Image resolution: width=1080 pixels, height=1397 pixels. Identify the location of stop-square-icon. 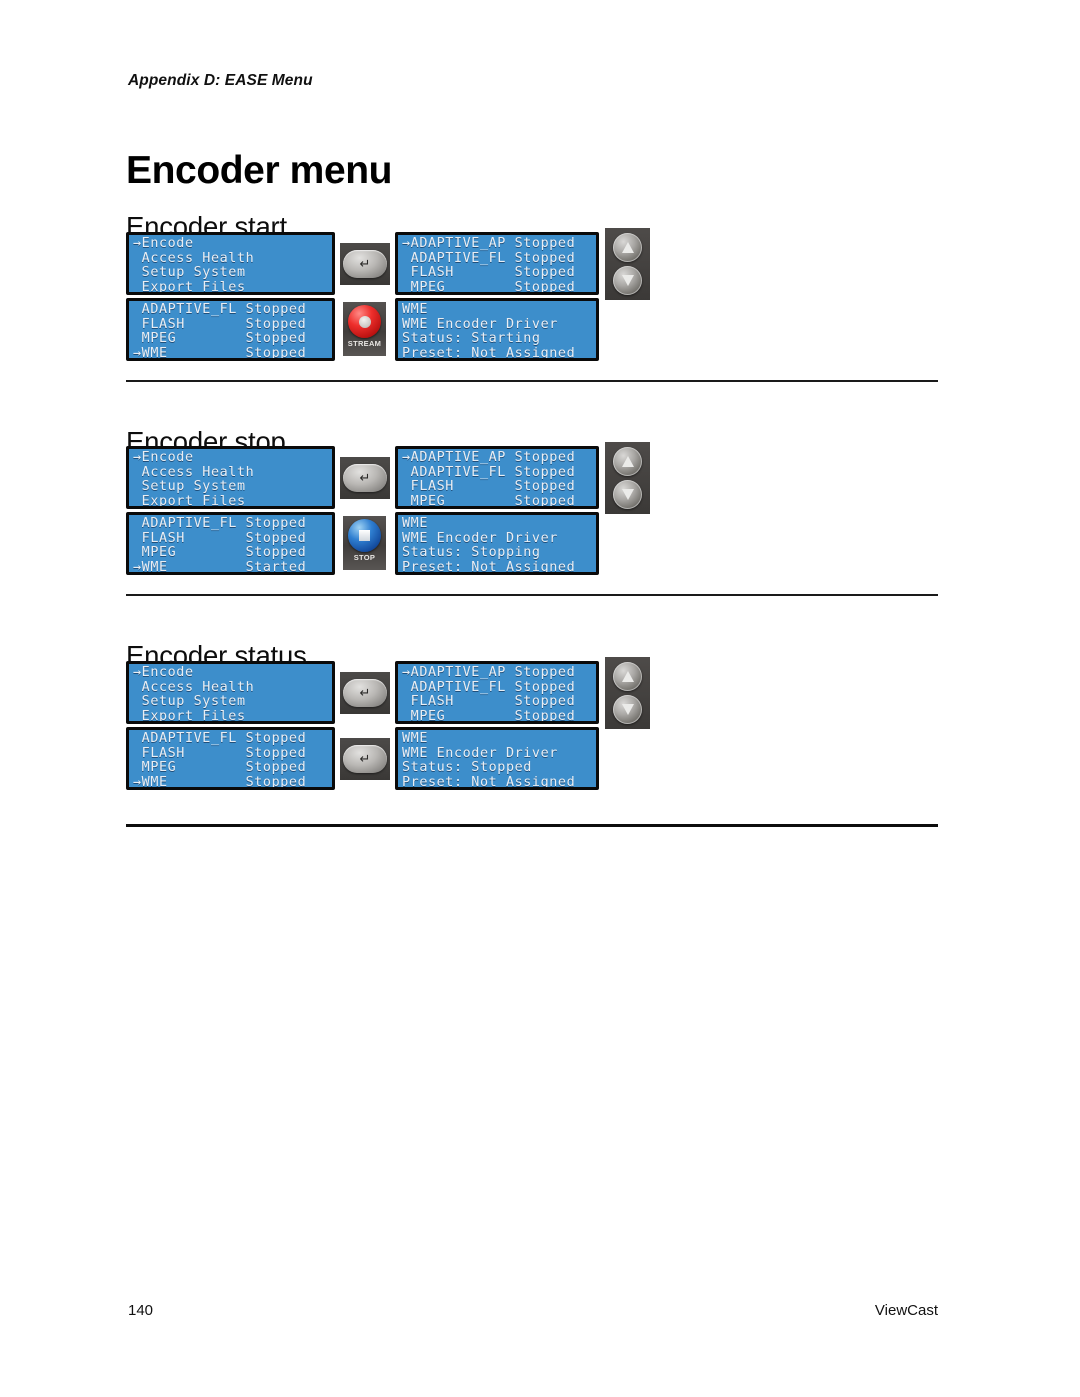
(364, 535).